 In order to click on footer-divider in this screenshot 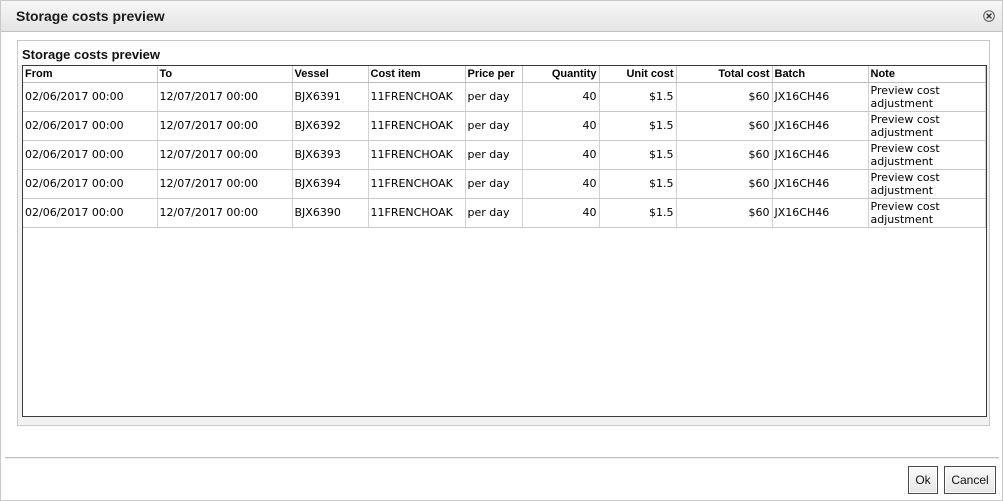, I will do `click(502, 458)`.